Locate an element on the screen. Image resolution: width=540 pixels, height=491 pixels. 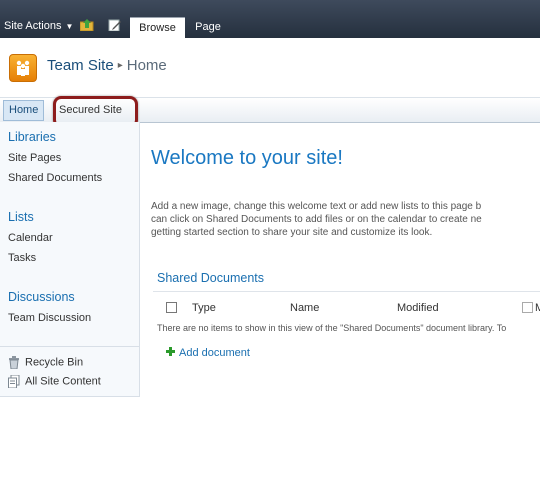
page-title: Home is located at coordinates (146, 65).